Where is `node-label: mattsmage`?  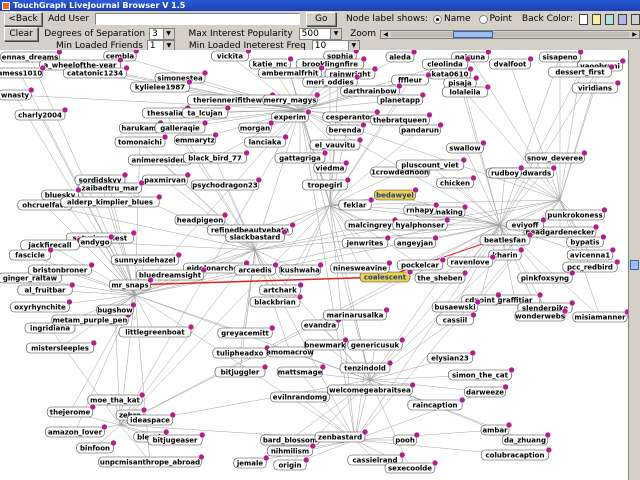
node-label: mattsmage is located at coordinates (300, 373).